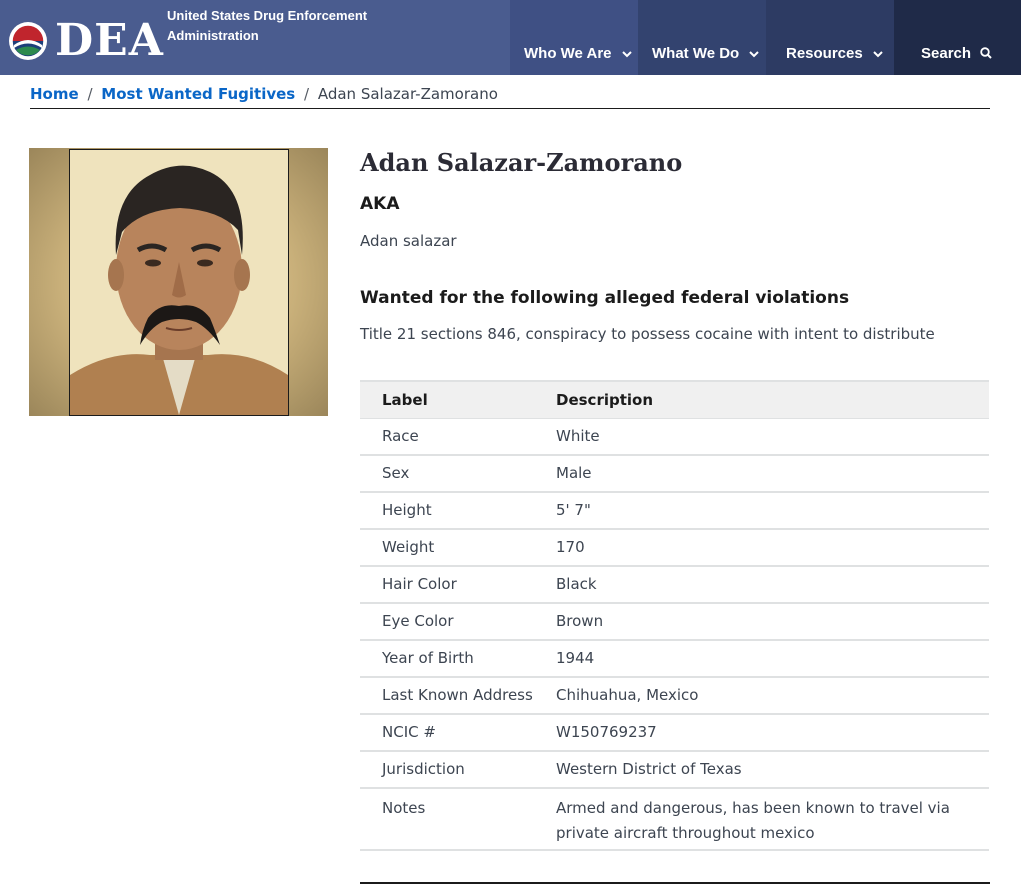 The width and height of the screenshot is (1021, 890). Describe the element at coordinates (772, 770) in the screenshot. I see `row-value: Western District of Texas` at that location.